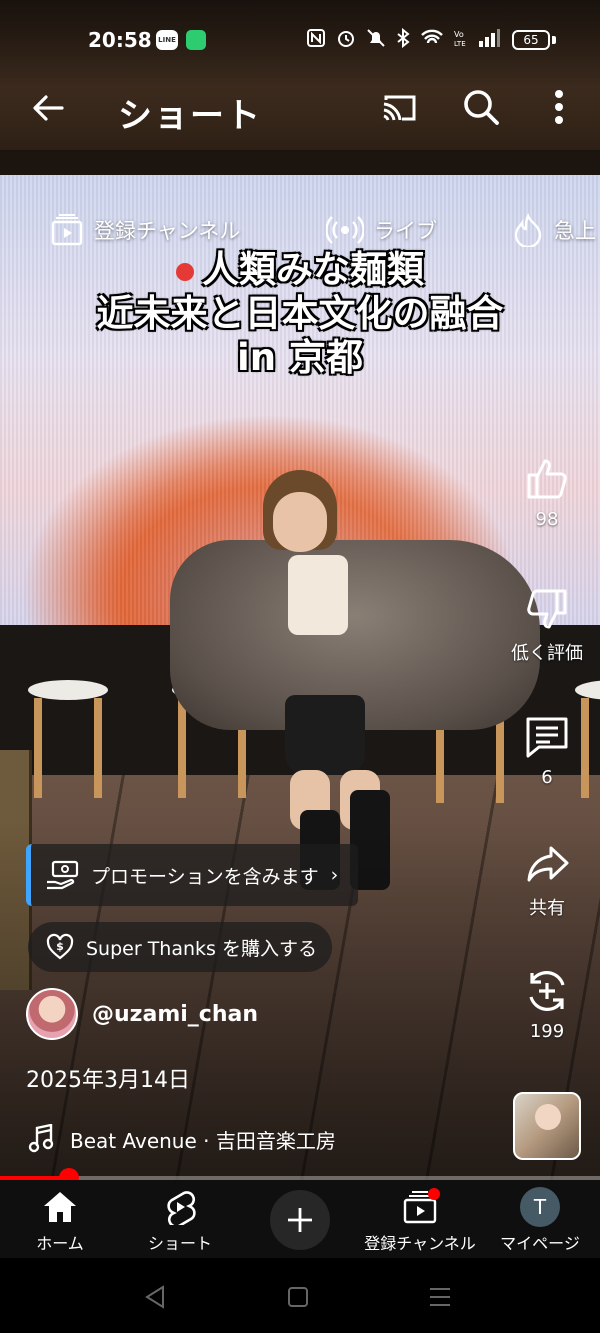 This screenshot has width=600, height=1333. I want to click on share-button: 共有, so click(547, 880).